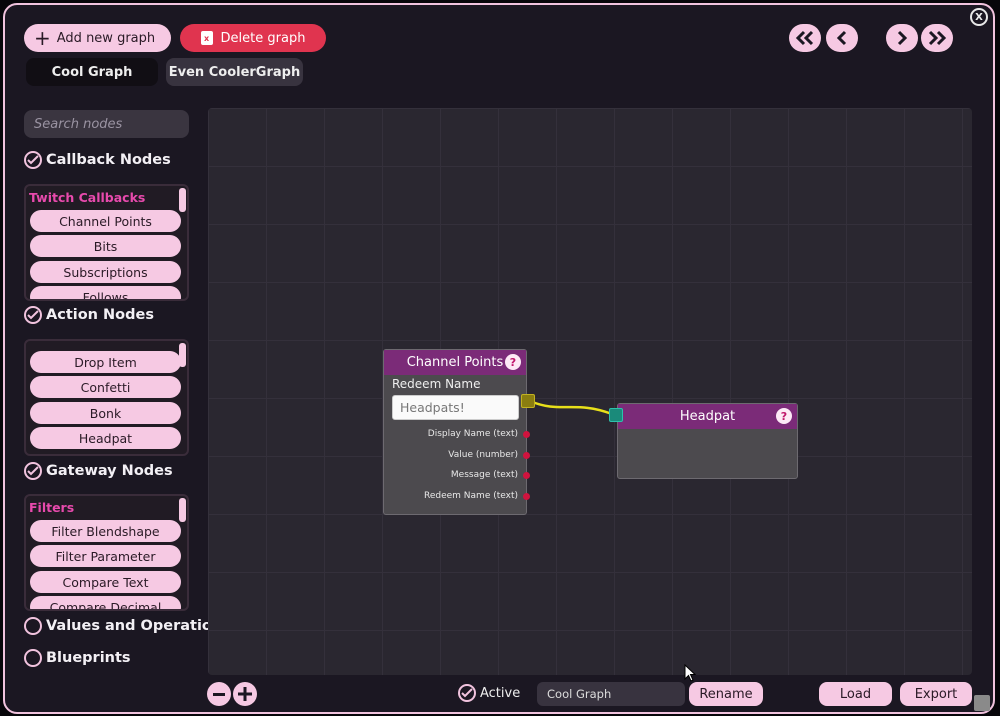 This screenshot has height=716, width=1000. I want to click on graph-name-input: Cool Graph, so click(611, 694).